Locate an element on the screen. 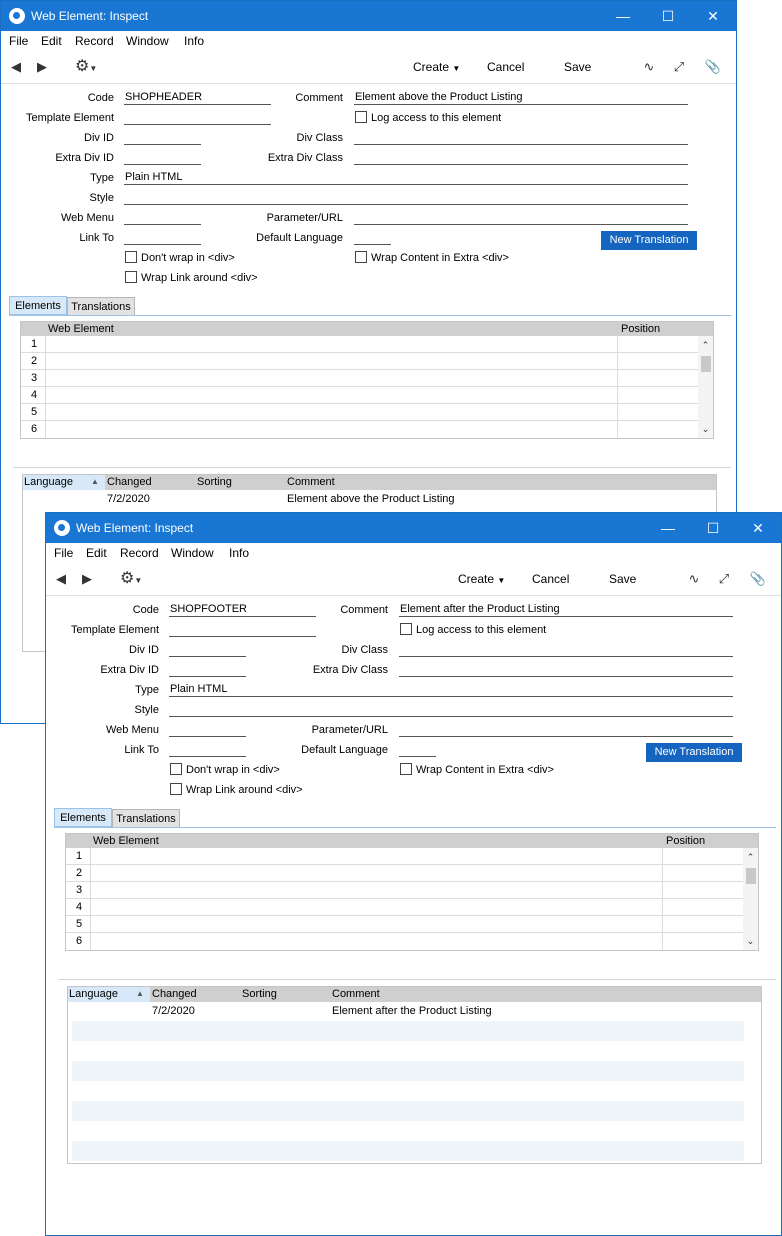 The width and height of the screenshot is (782, 1236). comment-field: Element above the Product Listing is located at coordinates (521, 98).